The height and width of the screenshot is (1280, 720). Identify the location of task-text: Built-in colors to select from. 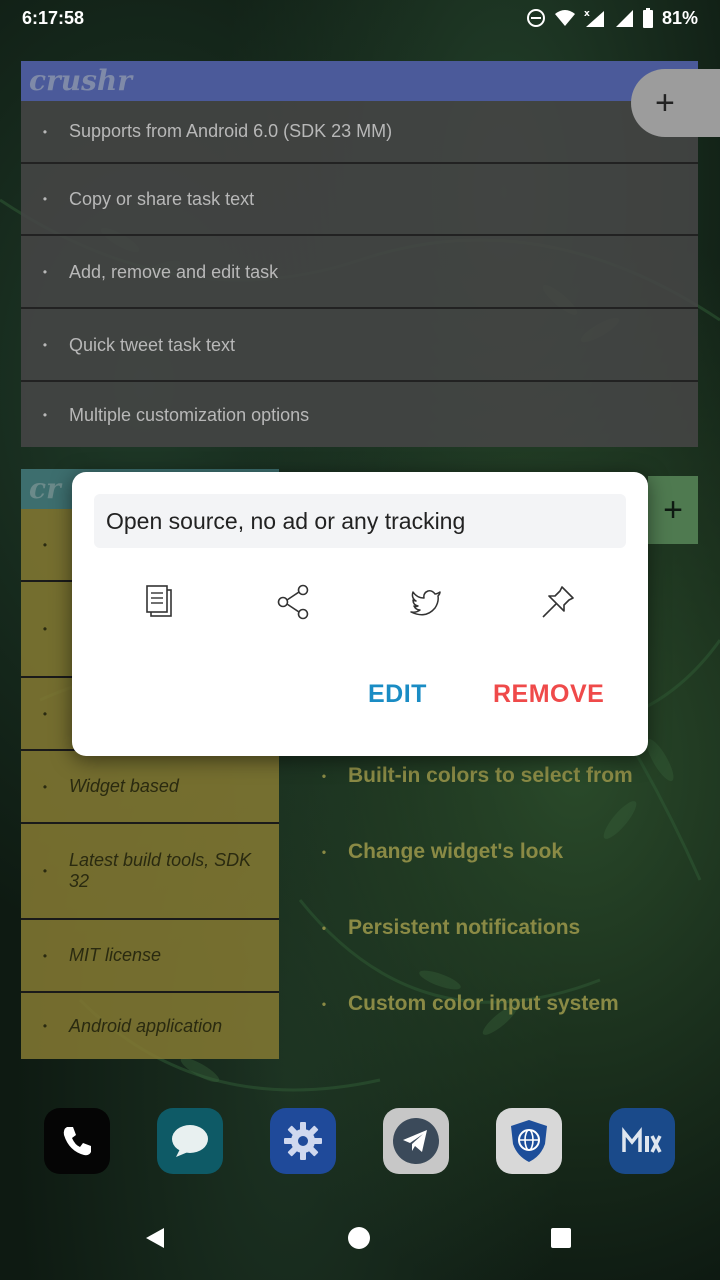
(490, 775).